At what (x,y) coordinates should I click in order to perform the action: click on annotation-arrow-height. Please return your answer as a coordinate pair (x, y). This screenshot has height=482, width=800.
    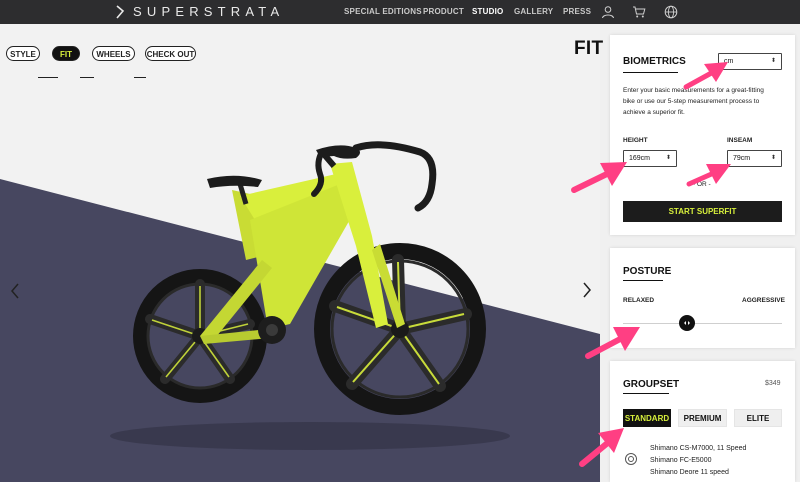
    Looking at the image, I should click on (592, 181).